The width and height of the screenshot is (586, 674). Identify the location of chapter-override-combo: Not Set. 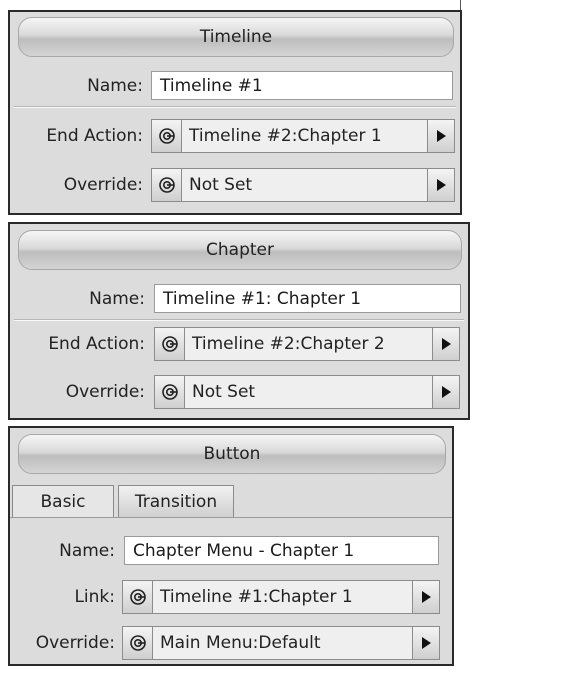
(307, 392).